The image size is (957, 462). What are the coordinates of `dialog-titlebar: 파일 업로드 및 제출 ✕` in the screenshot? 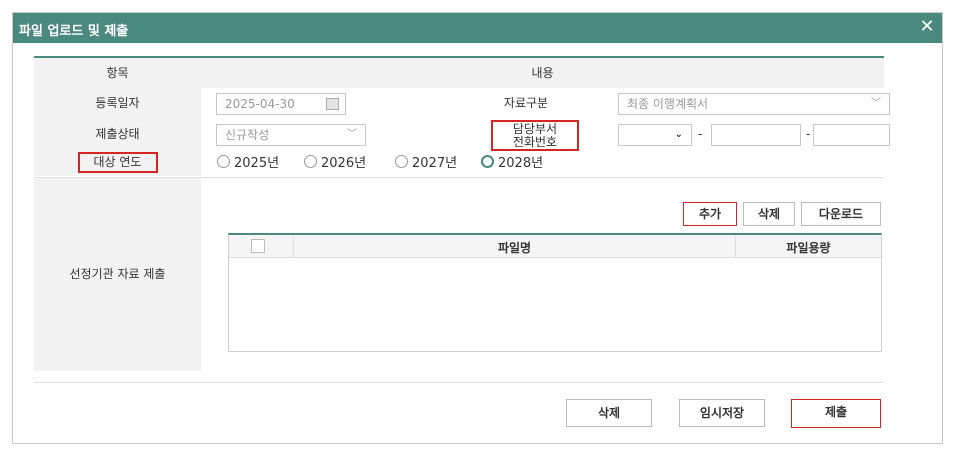 It's located at (477, 28).